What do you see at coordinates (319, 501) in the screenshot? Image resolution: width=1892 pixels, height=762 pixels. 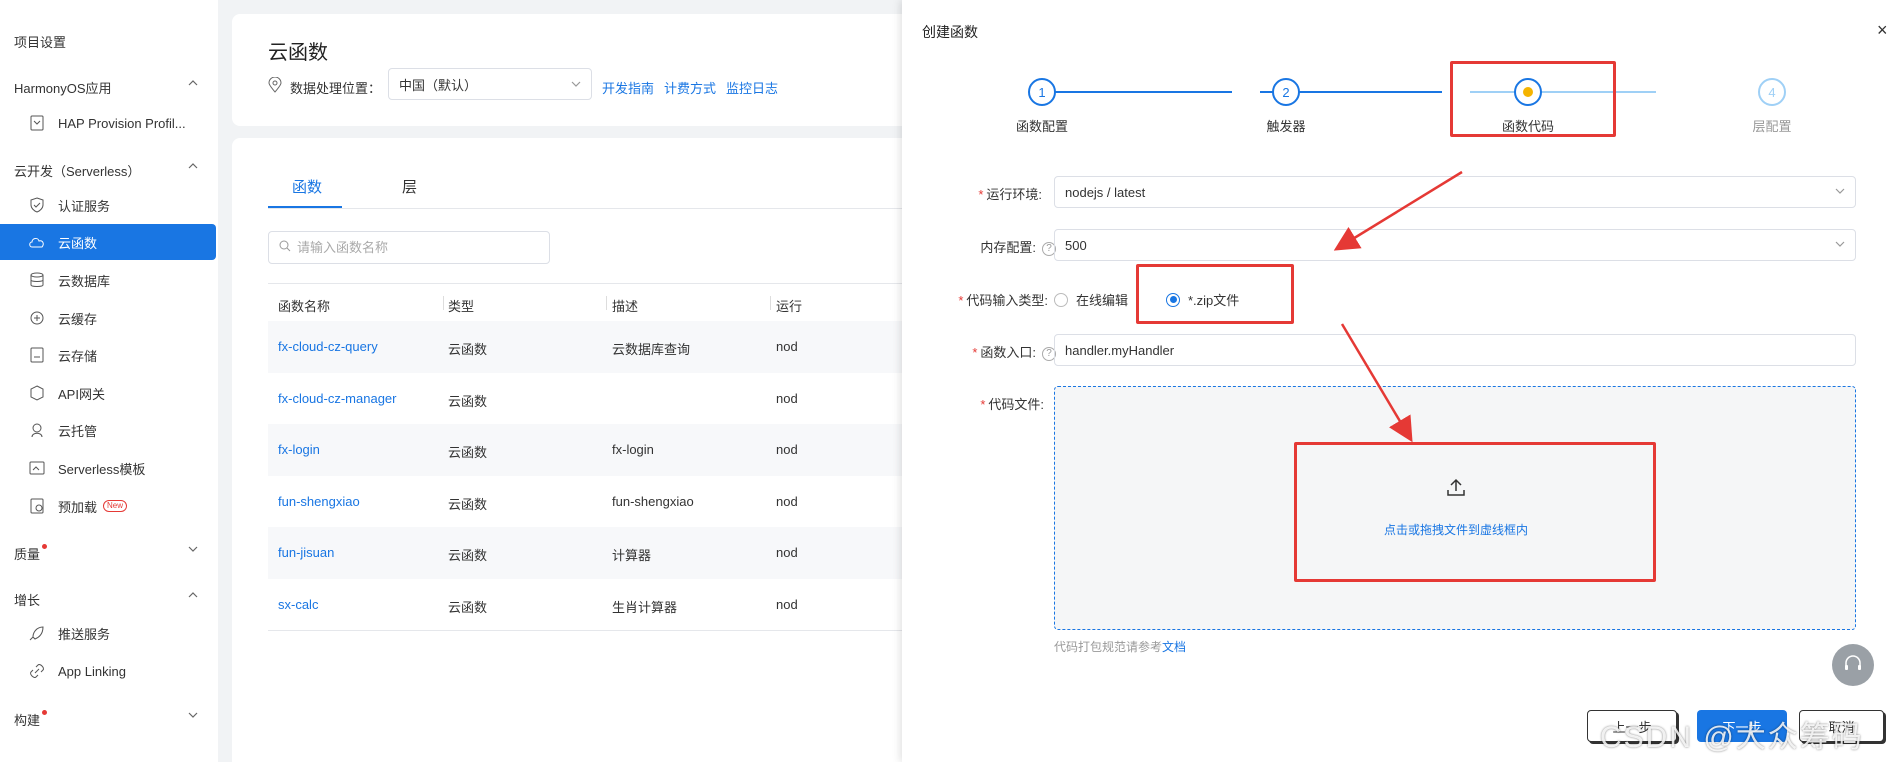 I see `function-name-link: fun-shengxiao` at bounding box center [319, 501].